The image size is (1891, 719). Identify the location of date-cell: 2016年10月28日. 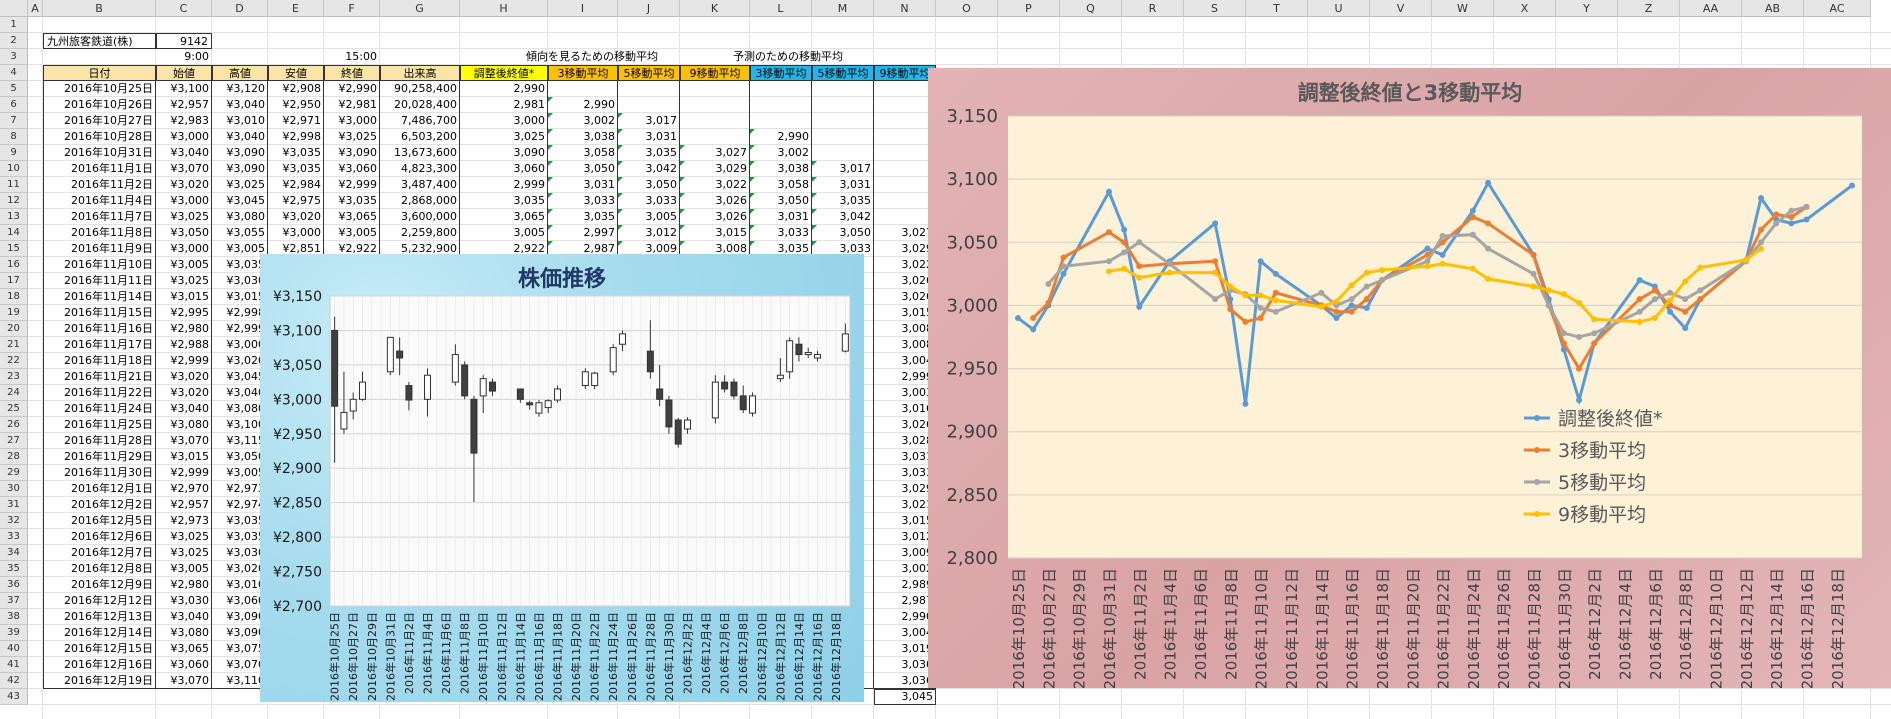
(99, 137).